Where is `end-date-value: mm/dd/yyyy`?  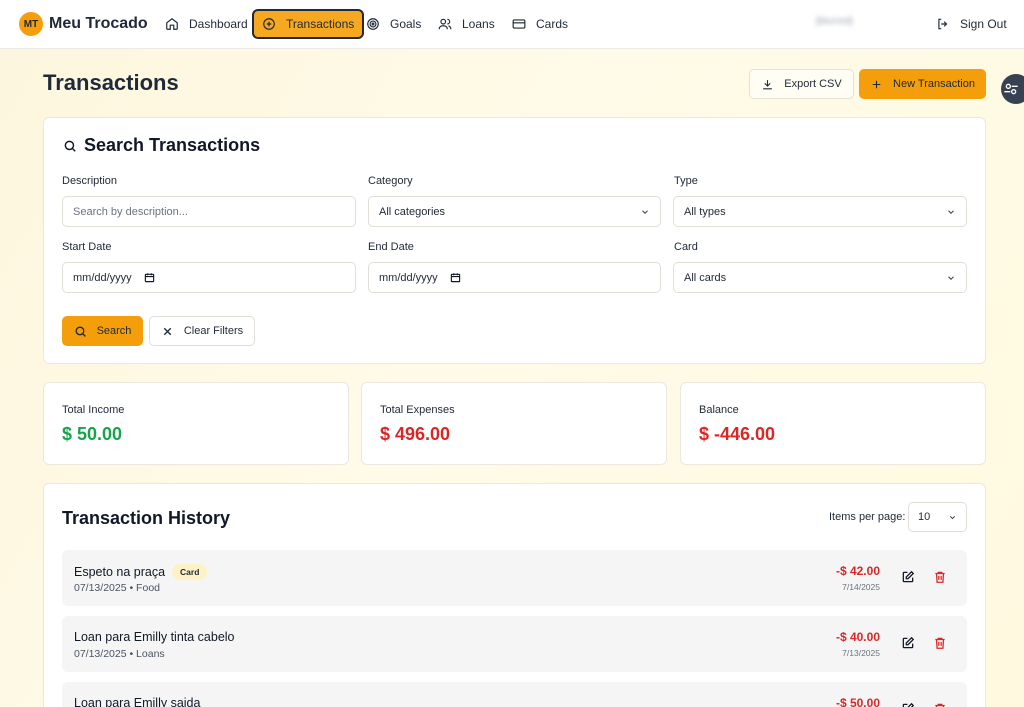 end-date-value: mm/dd/yyyy is located at coordinates (408, 277).